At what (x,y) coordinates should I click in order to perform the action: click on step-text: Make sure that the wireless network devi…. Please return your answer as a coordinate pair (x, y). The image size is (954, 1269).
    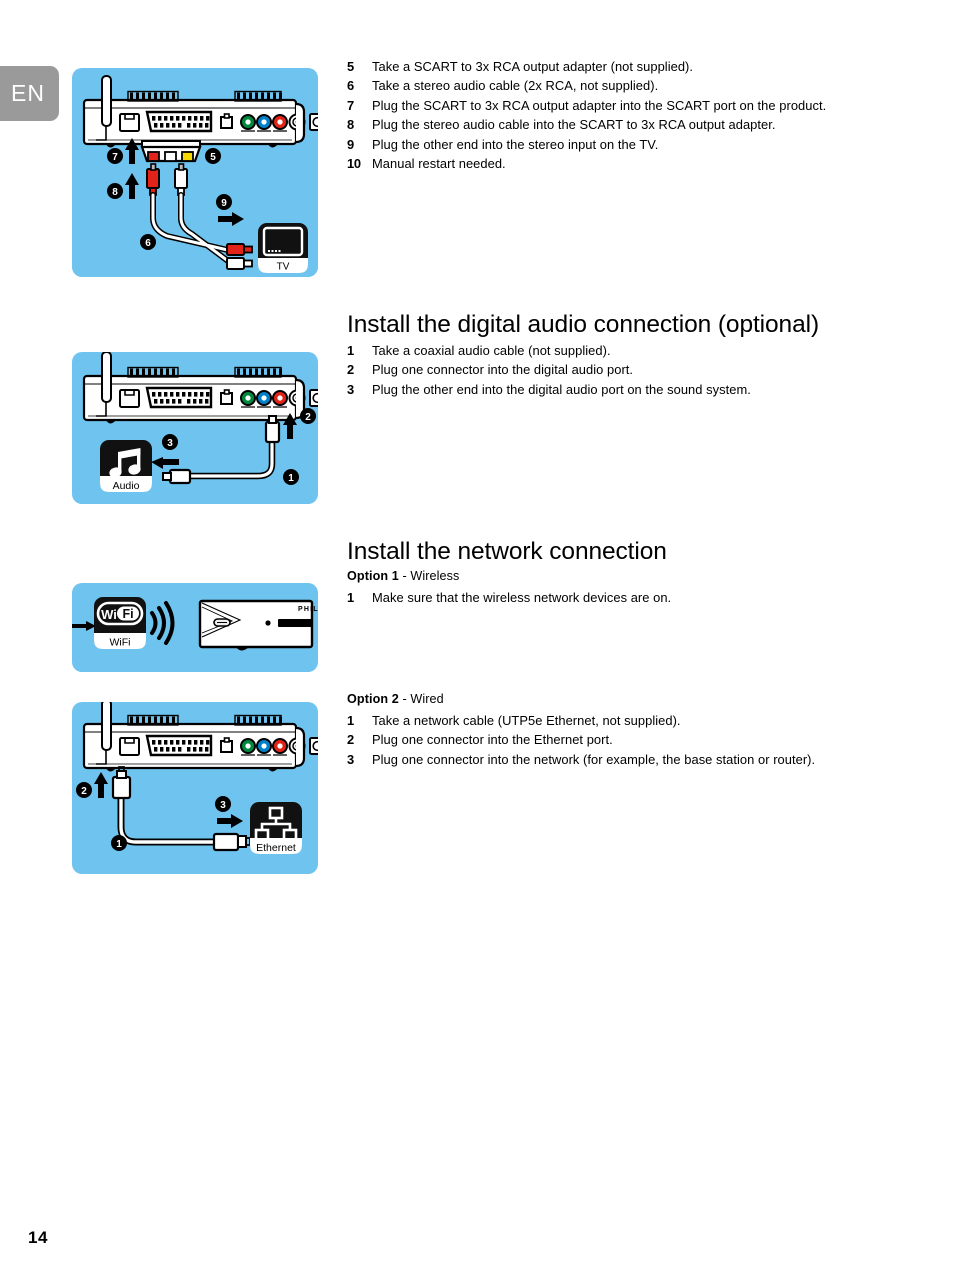
    Looking at the image, I should click on (522, 597).